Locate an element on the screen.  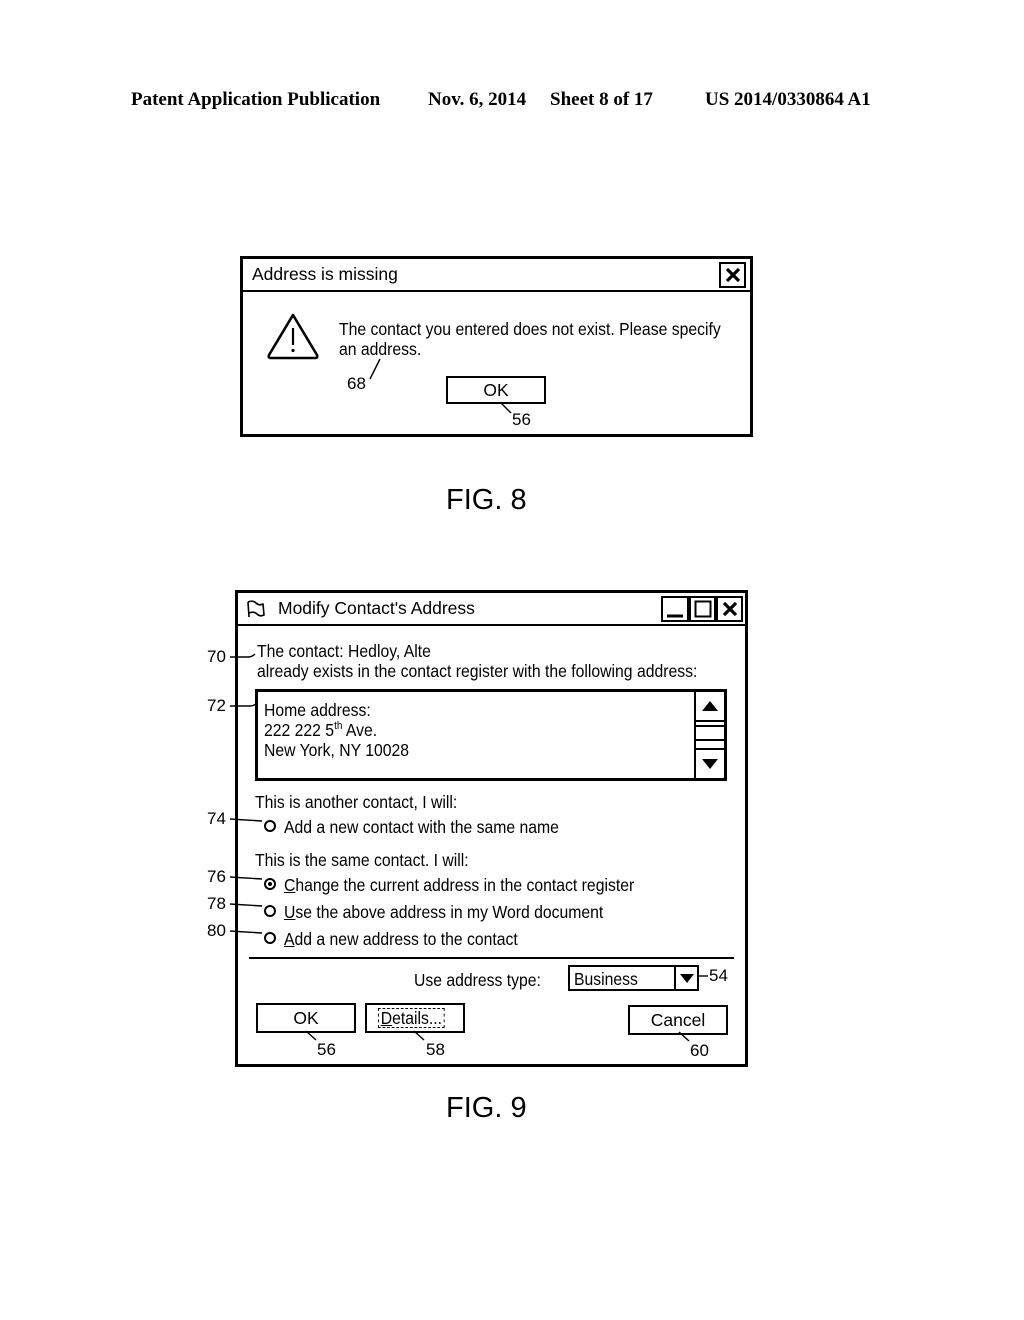
cancel-label: Cancel is located at coordinates (678, 1019).